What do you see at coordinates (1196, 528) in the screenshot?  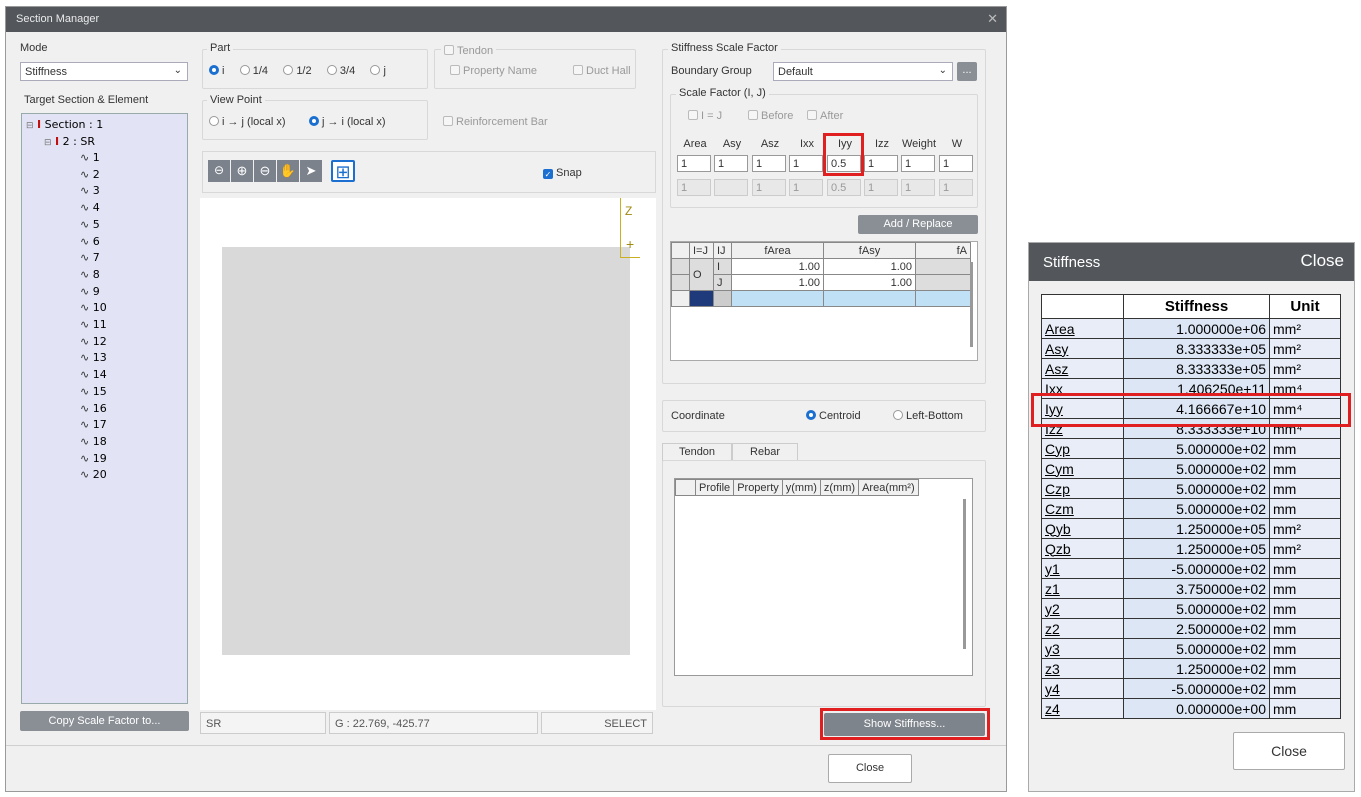 I see `stiffness-cell-value: 1.250000e+05` at bounding box center [1196, 528].